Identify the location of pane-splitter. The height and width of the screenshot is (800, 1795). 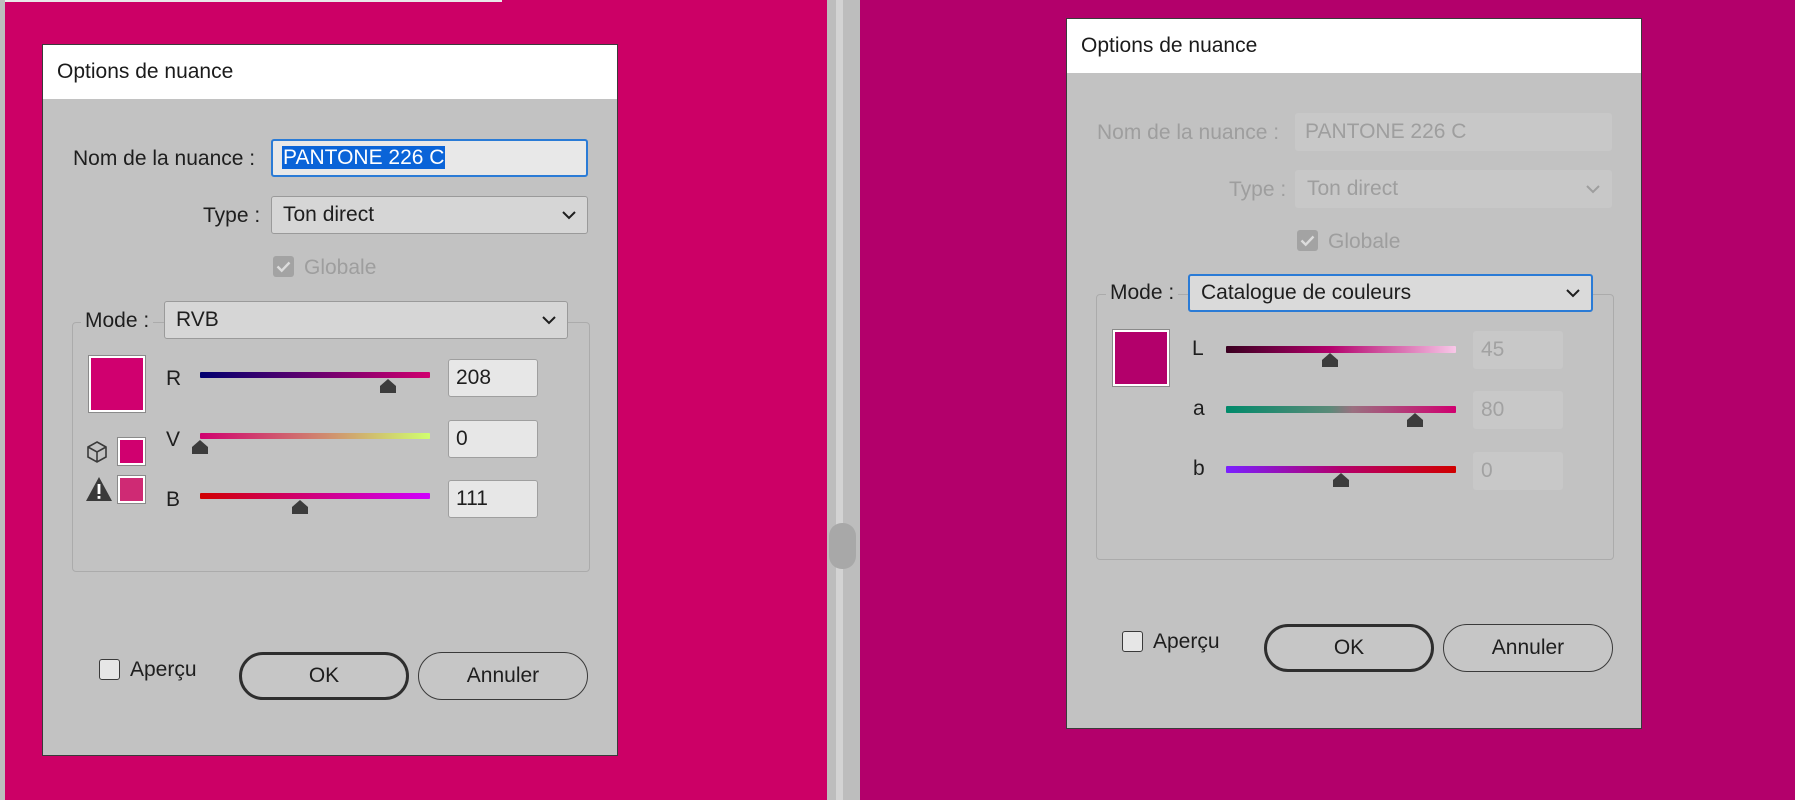
(843, 400).